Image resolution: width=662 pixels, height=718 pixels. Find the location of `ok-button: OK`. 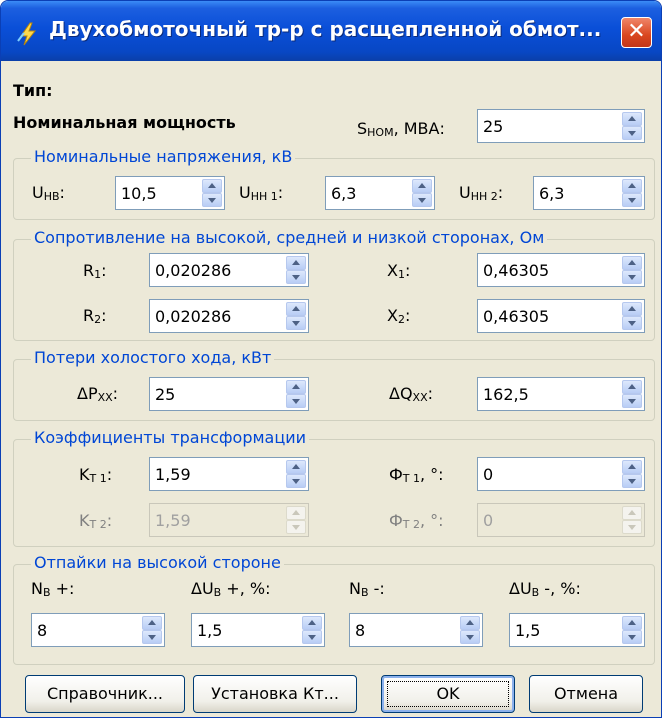

ok-button: OK is located at coordinates (448, 694).